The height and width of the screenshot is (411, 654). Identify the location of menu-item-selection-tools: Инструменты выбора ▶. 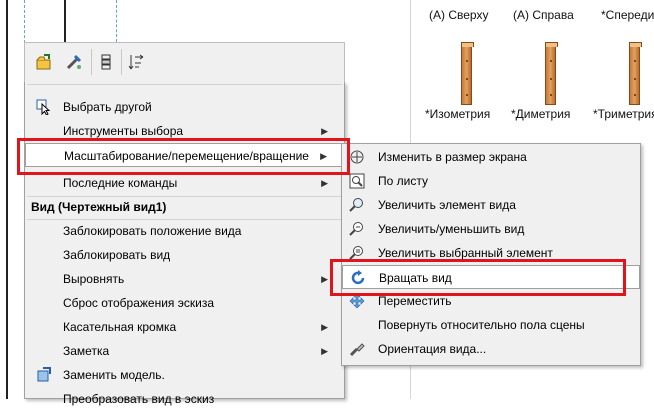
(184, 131).